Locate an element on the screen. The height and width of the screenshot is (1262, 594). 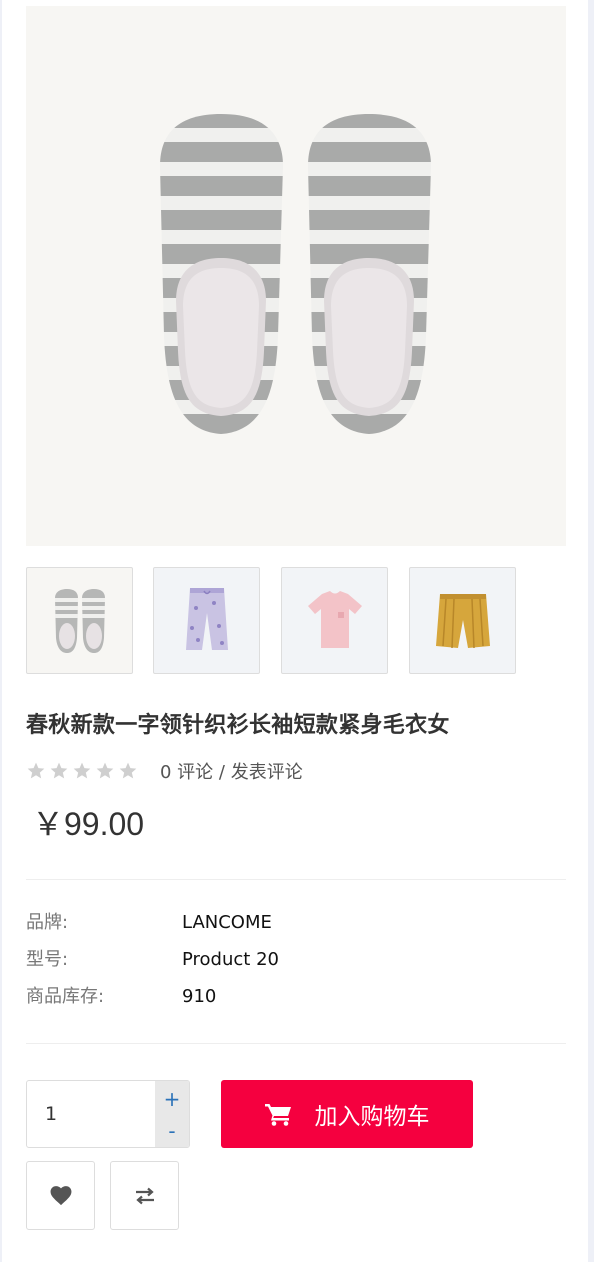
spec-value: Product 20 is located at coordinates (230, 959).